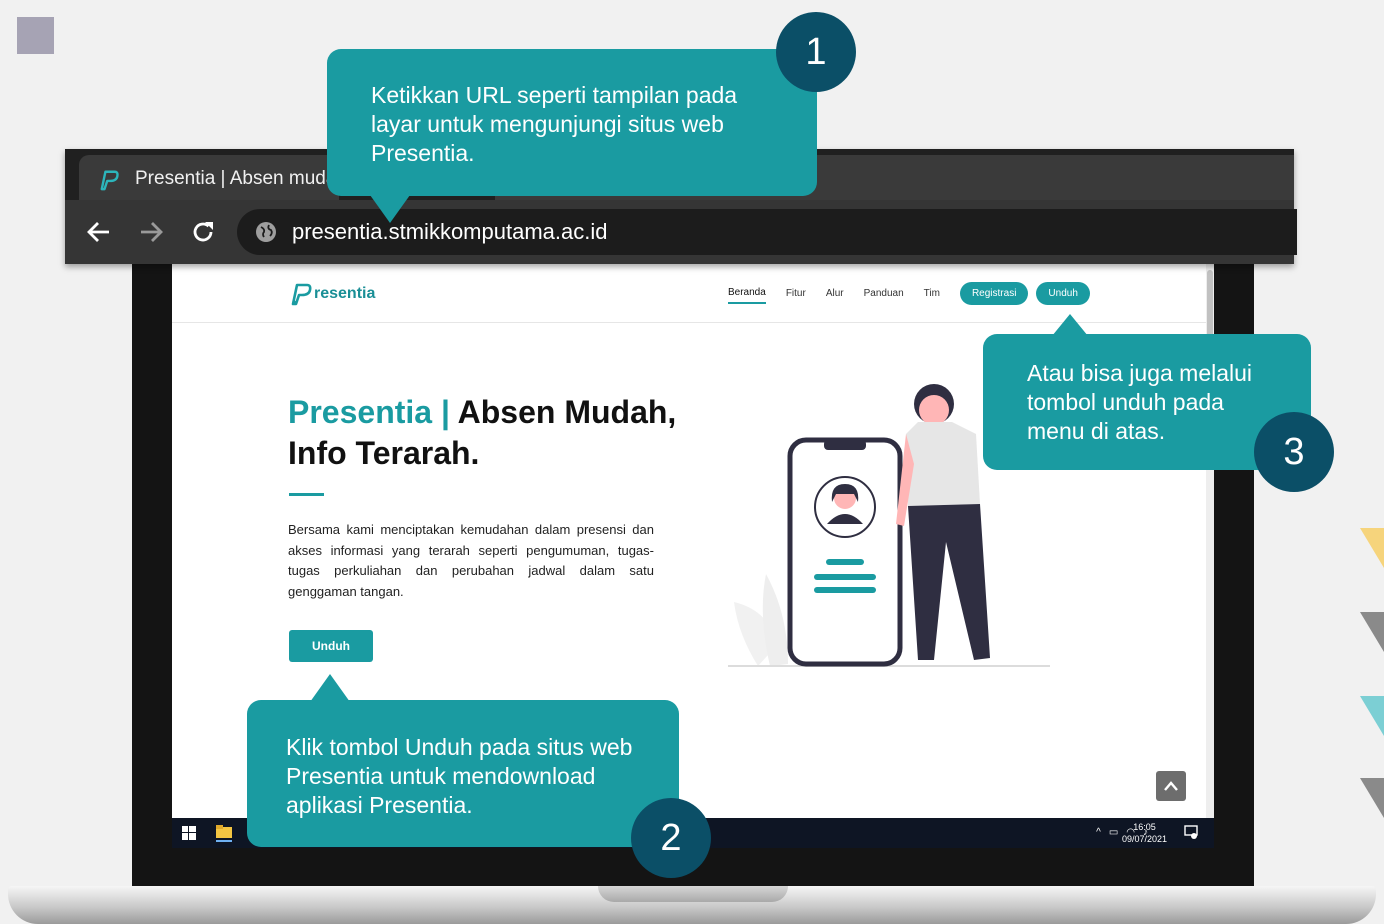 The height and width of the screenshot is (924, 1384). Describe the element at coordinates (369, 412) in the screenshot. I see `hero-title-accent: Presentia |` at that location.